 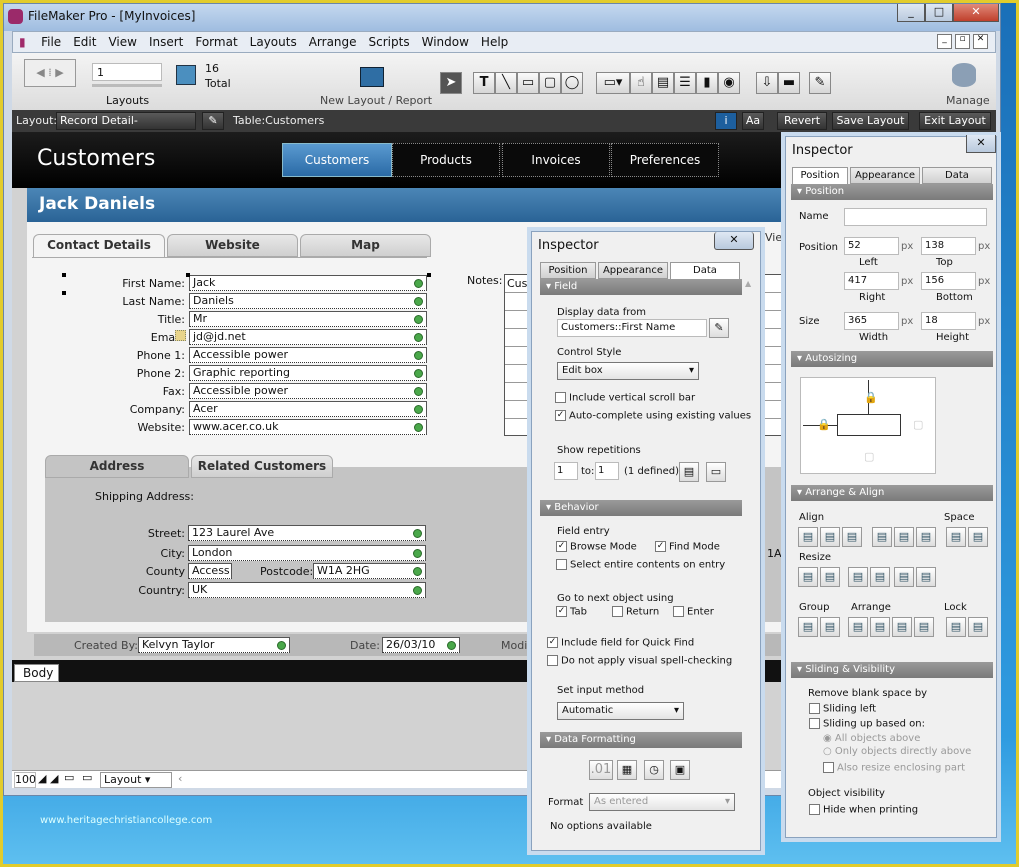 I want to click on mode-dropdown: Layout ▾, so click(x=136, y=780).